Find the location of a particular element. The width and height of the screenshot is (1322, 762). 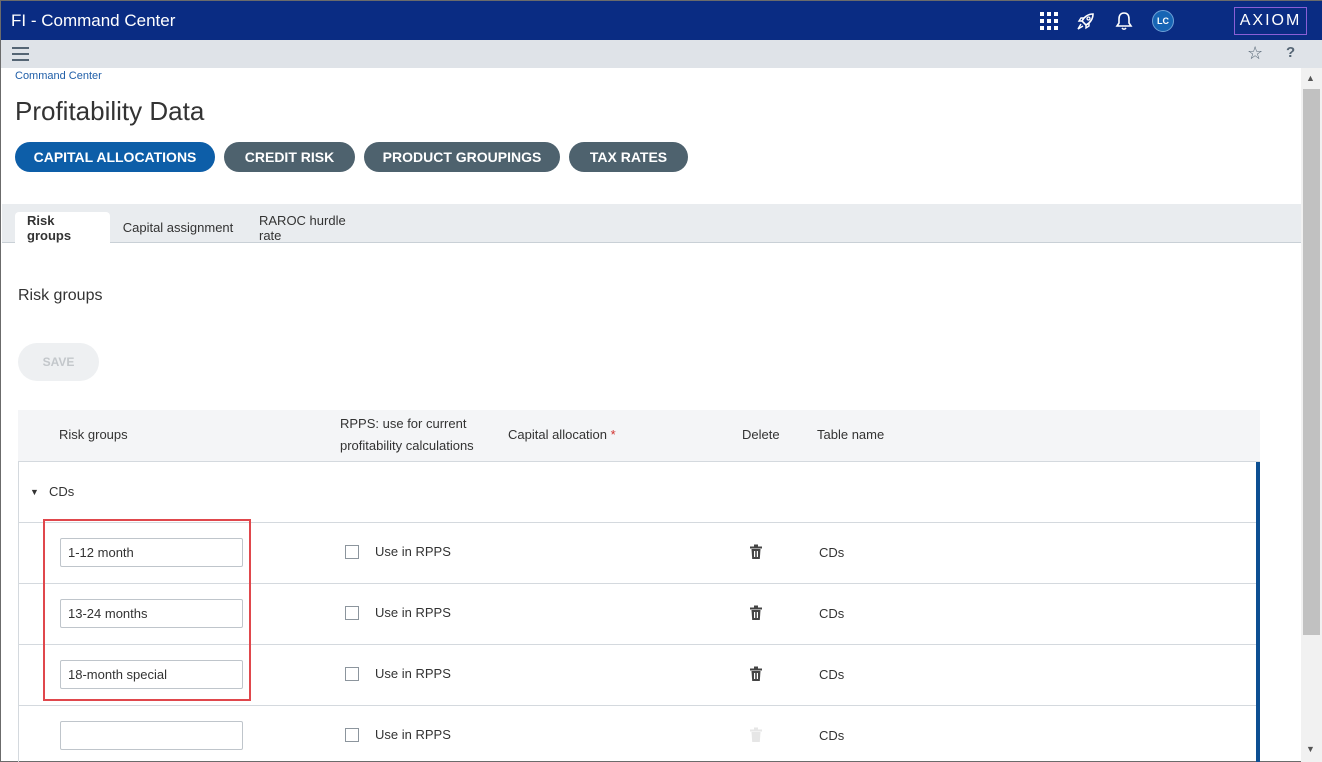

table-row: 18-month special Use in RPPS CDs is located at coordinates (637, 675).